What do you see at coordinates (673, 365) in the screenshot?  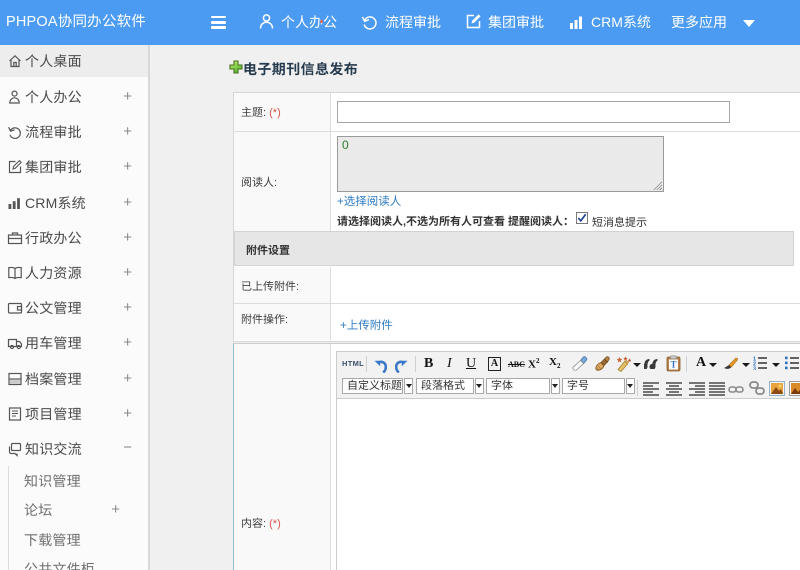 I see `svg-text: T` at bounding box center [673, 365].